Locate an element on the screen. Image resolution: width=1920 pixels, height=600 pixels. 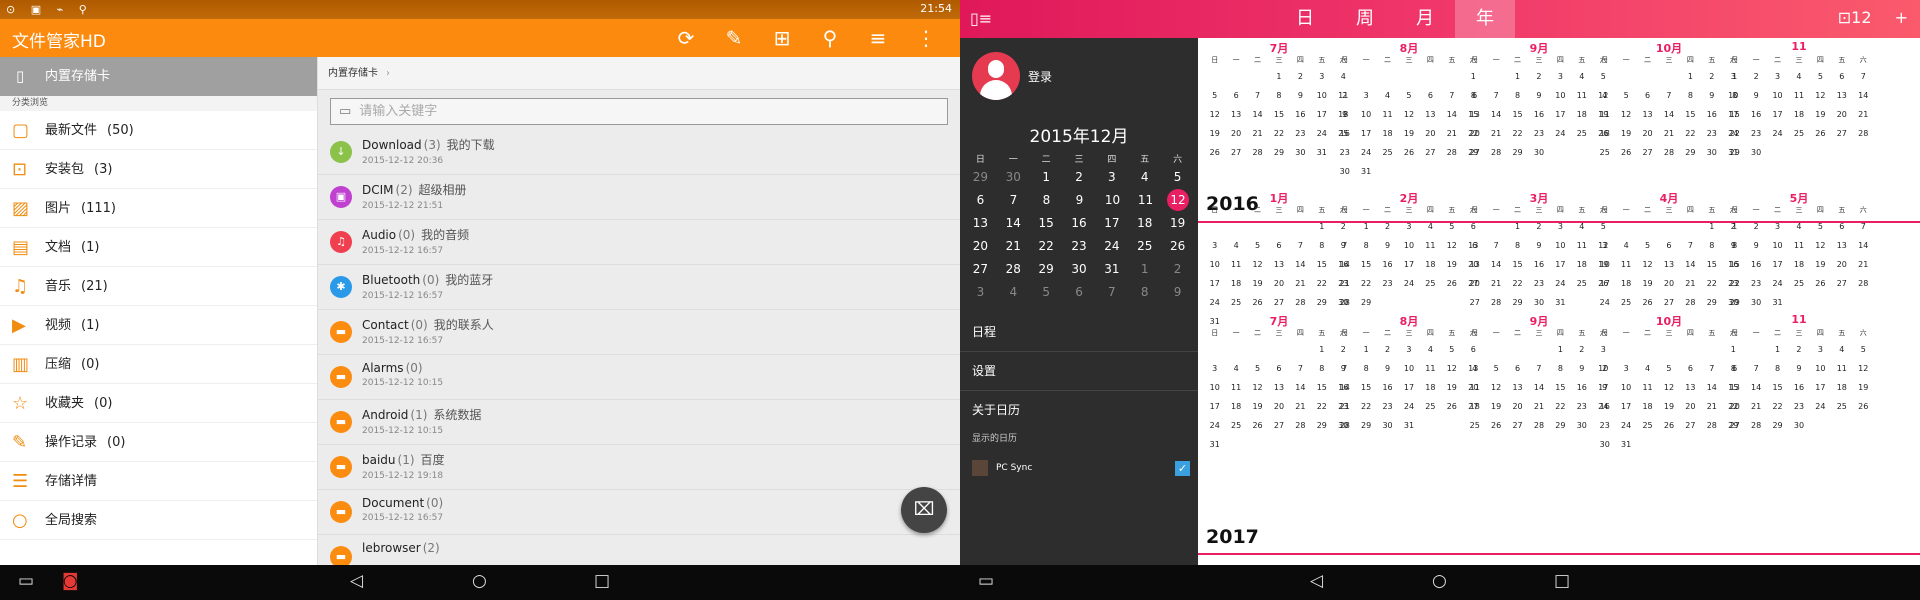
file-row: ↓ Download (3) 我的下载 2015-12-12 20:36 is located at coordinates (639, 152).